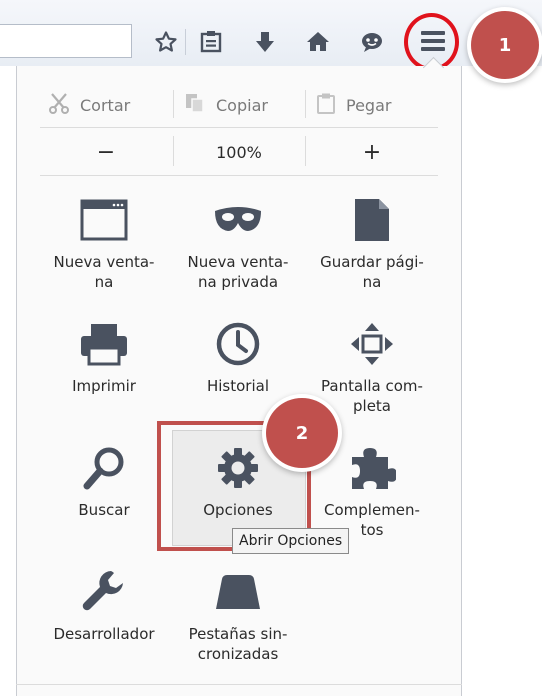  Describe the element at coordinates (239, 684) in the screenshot. I see `panel-footer-divider` at that location.